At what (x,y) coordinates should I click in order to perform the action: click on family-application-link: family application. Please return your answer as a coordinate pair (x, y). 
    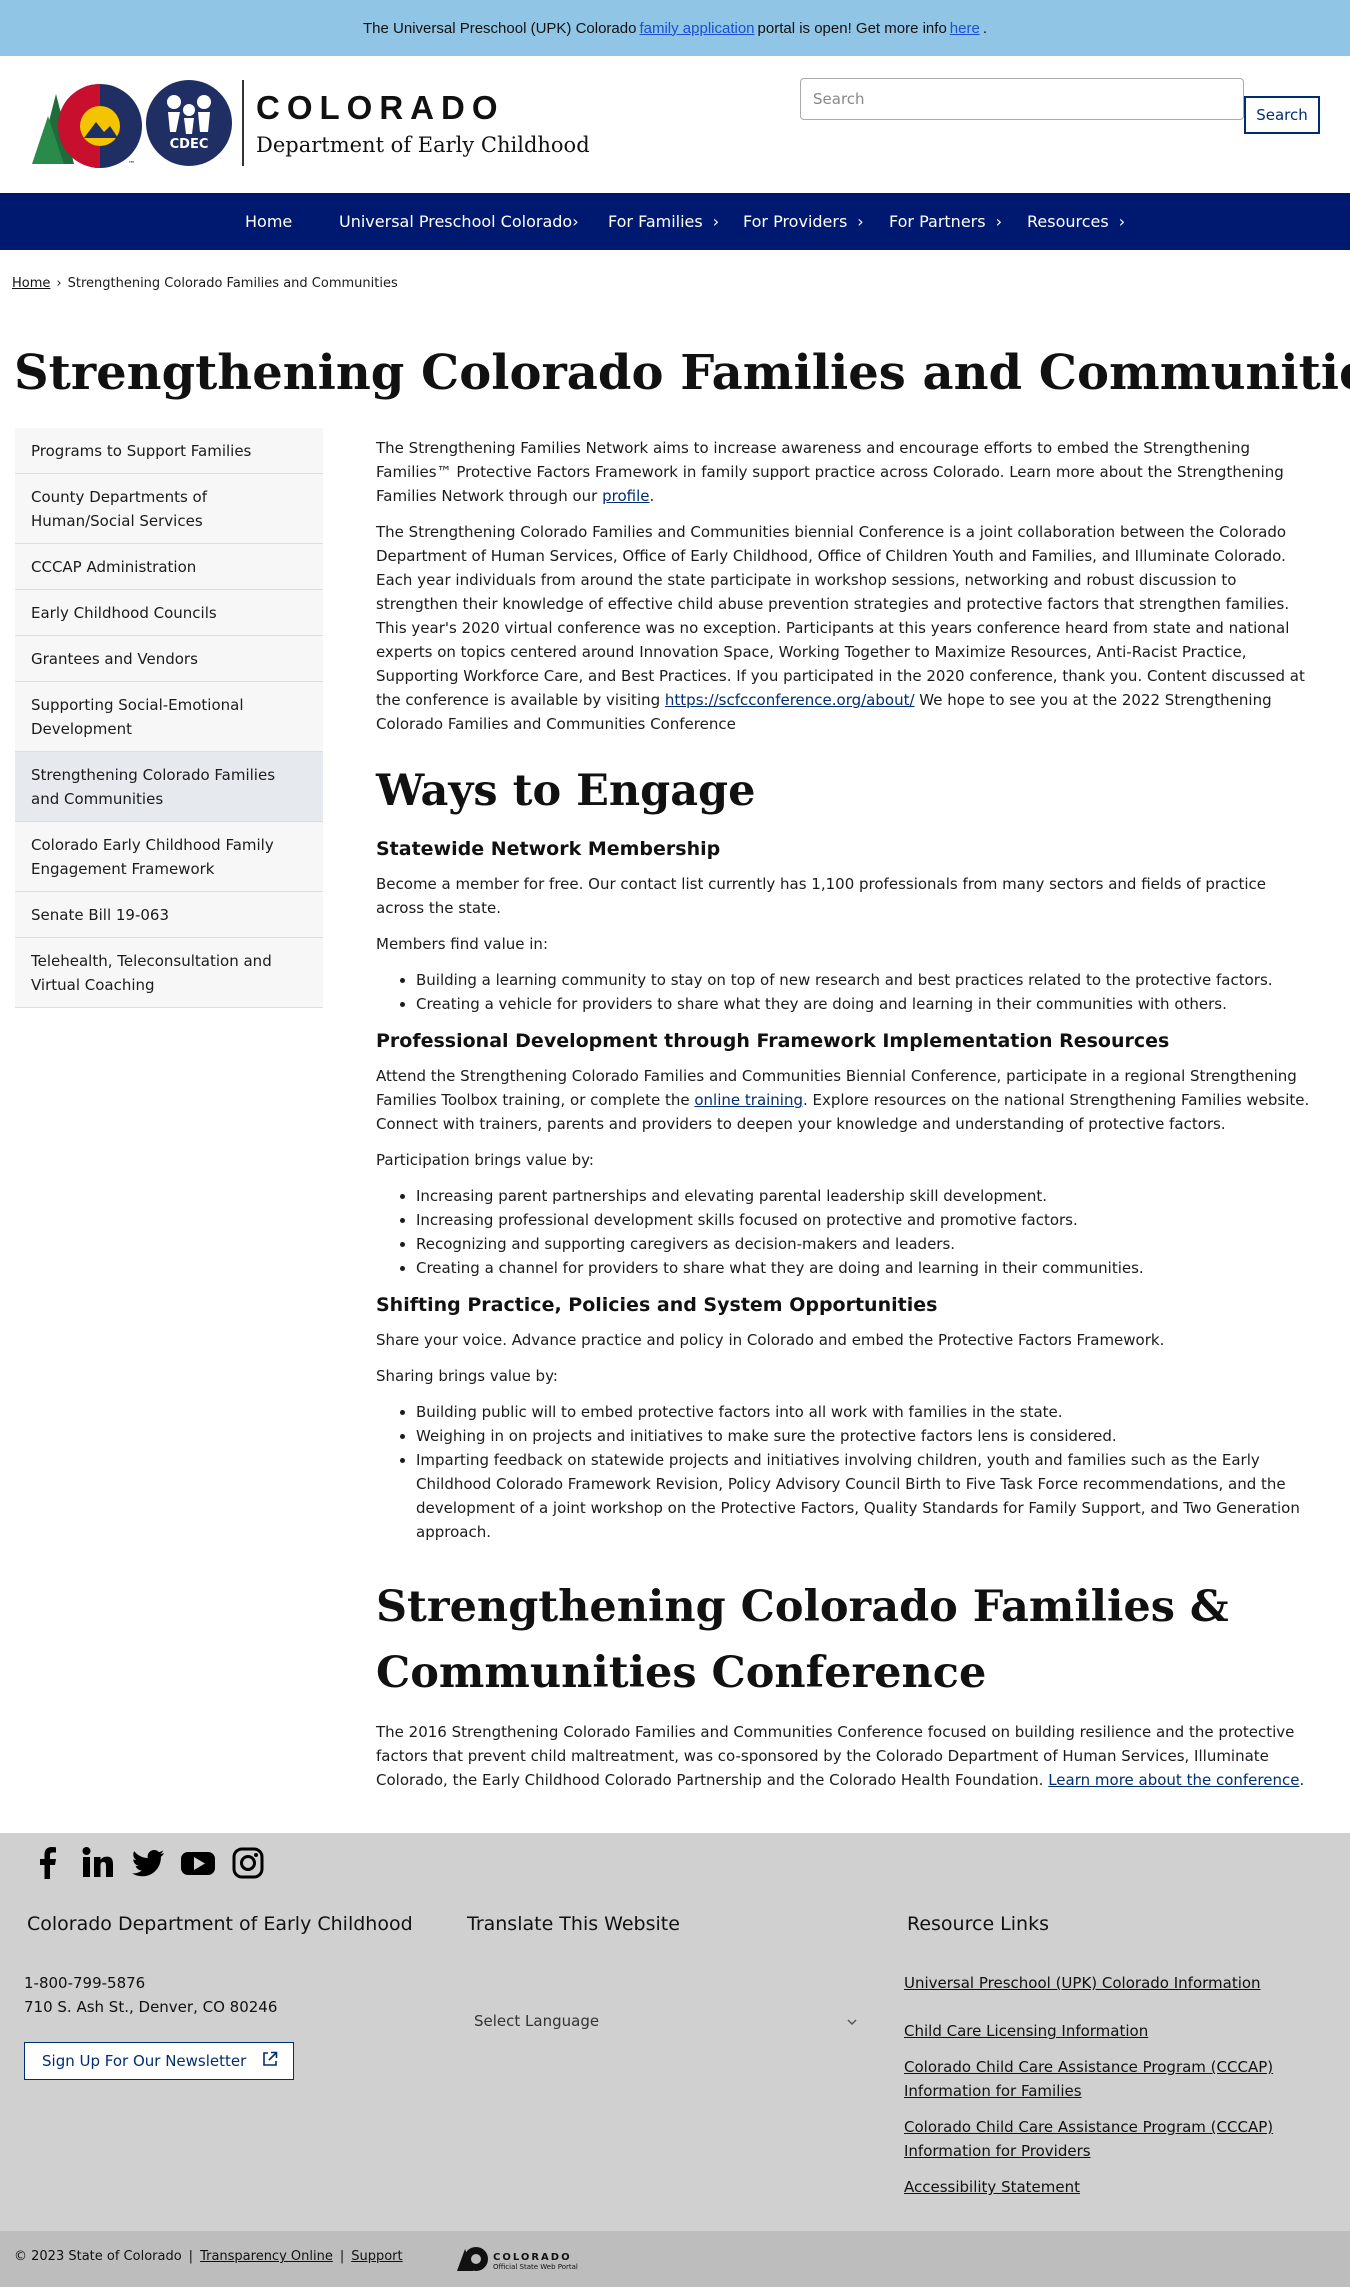
    Looking at the image, I should click on (696, 28).